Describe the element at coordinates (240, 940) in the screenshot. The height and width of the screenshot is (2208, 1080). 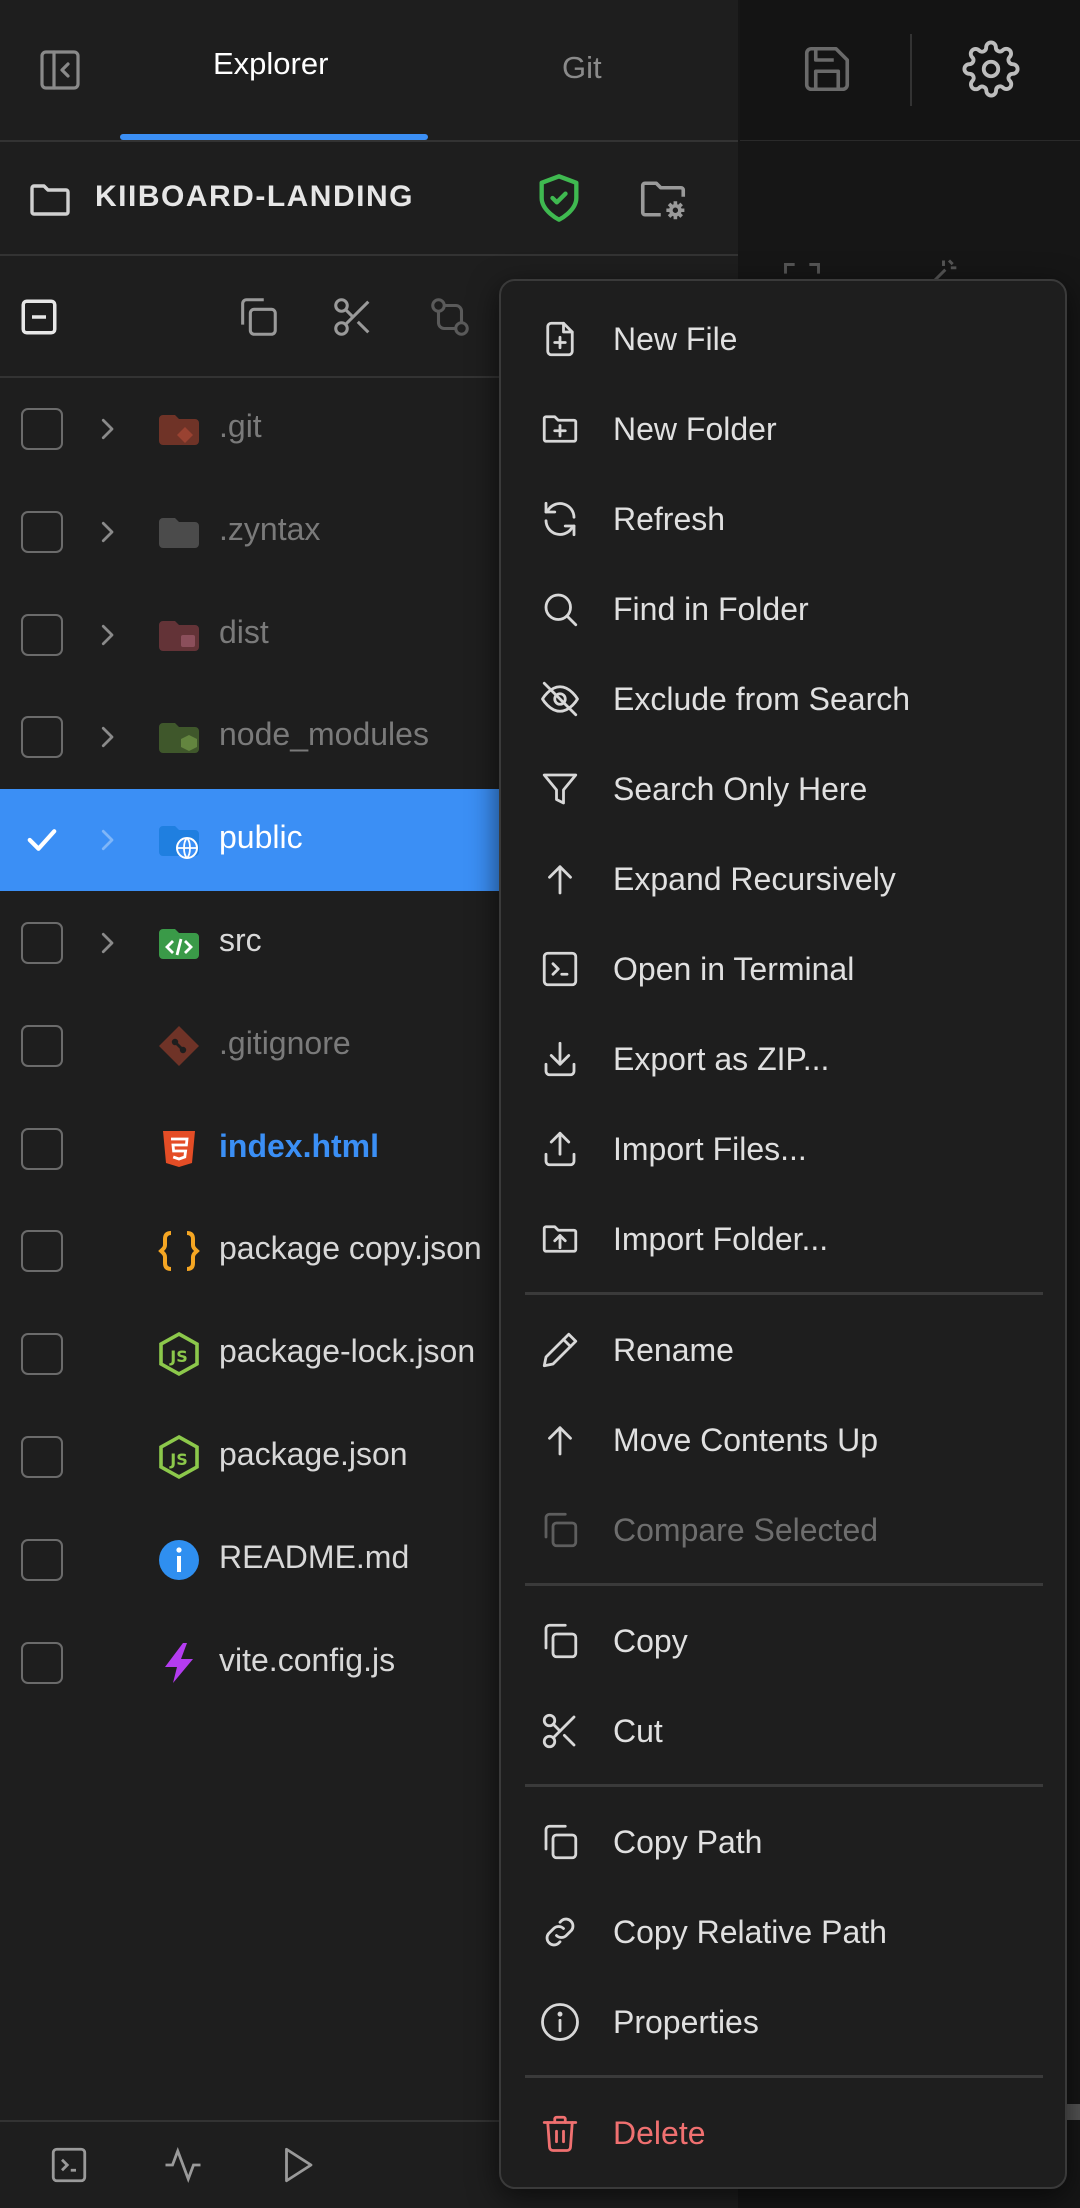
I see `tree-item-label: src` at that location.